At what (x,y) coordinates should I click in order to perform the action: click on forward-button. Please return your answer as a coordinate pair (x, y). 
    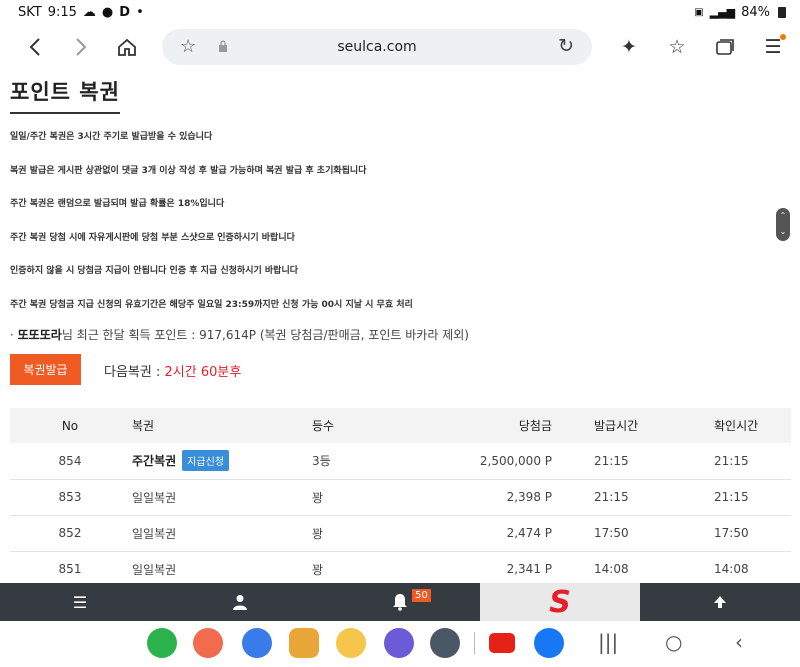
    Looking at the image, I should click on (81, 47).